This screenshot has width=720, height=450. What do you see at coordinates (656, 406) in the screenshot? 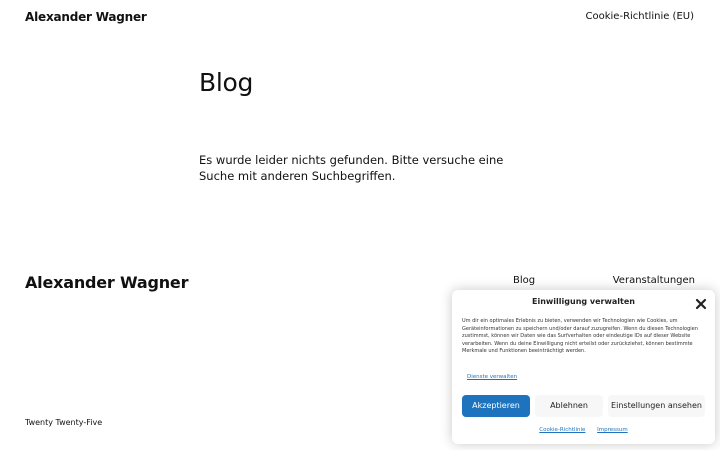
I see `view-settings-button: Einstellungen ansehen` at bounding box center [656, 406].